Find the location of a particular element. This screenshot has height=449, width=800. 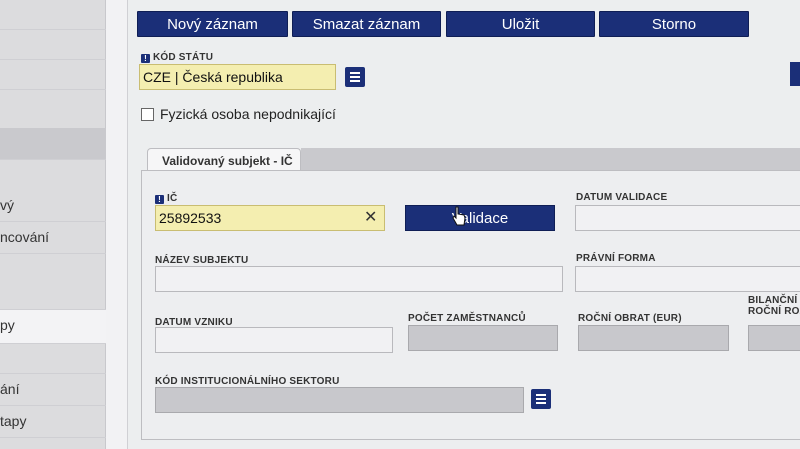

ic-field: 25892533 is located at coordinates (270, 218).